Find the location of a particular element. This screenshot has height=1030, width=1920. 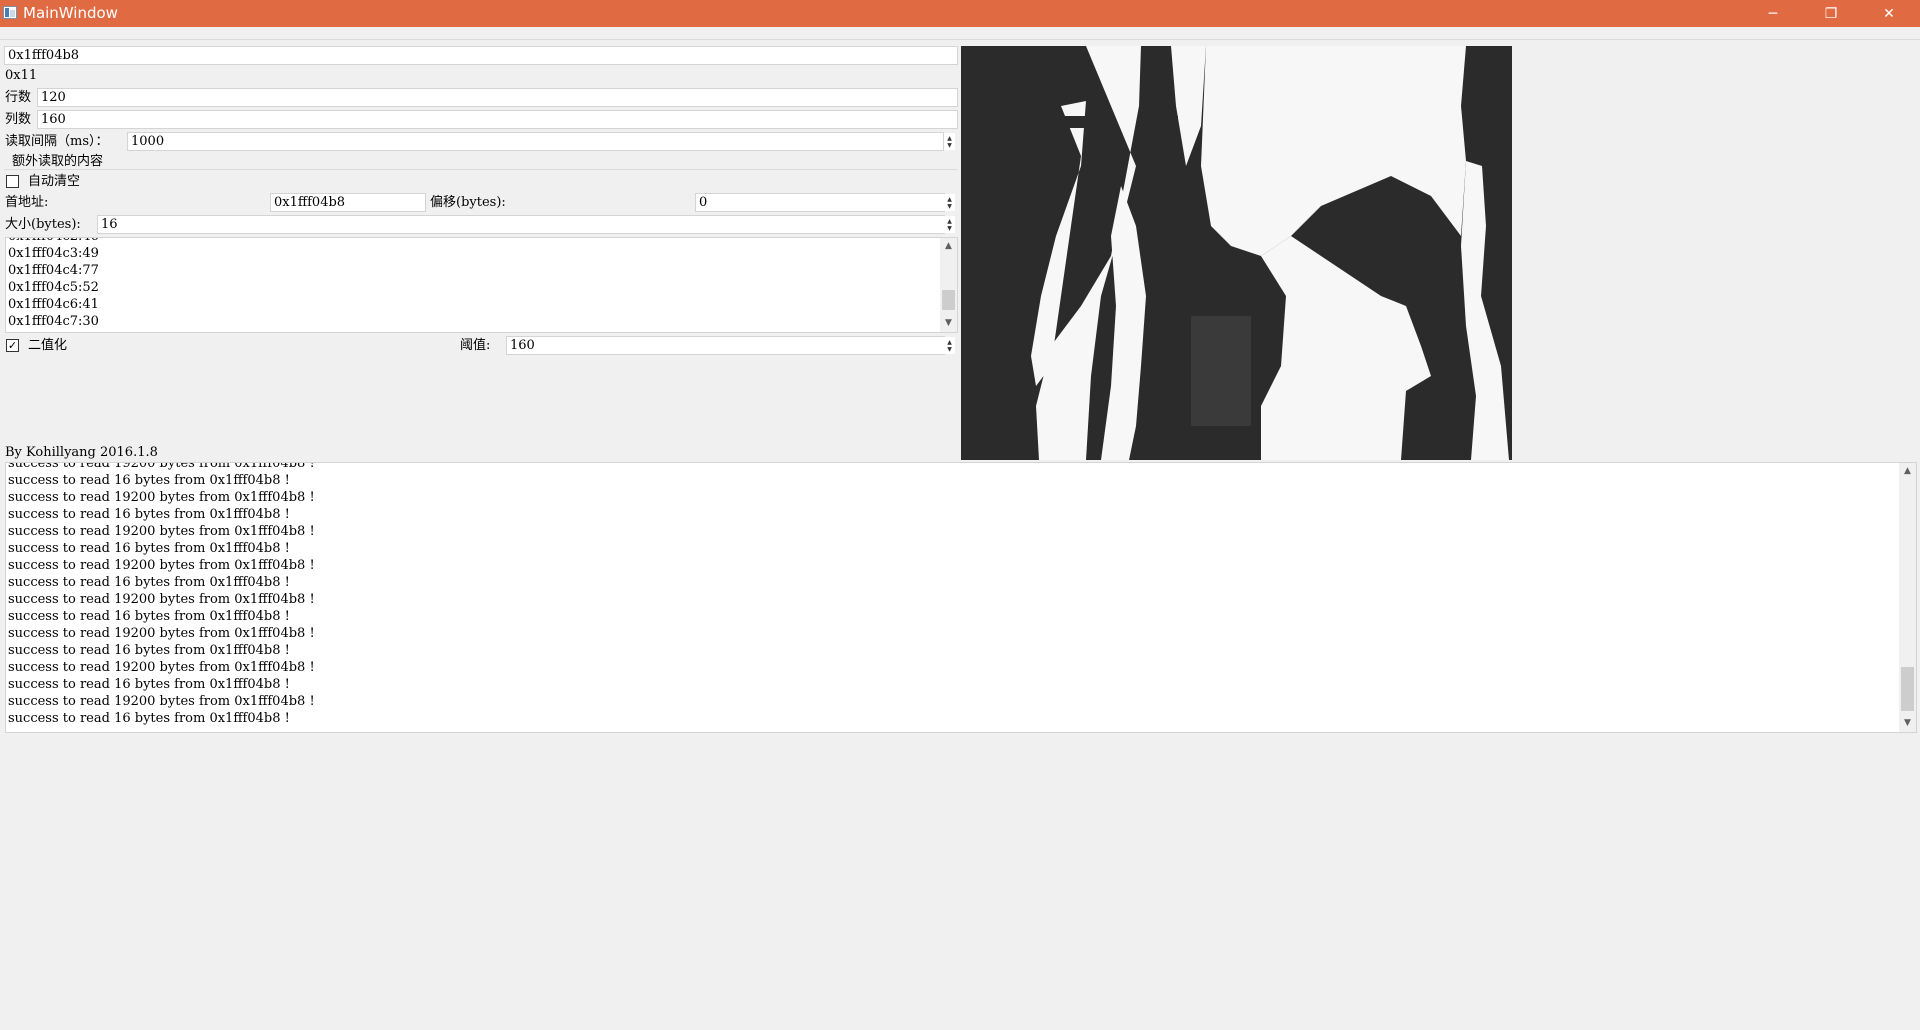

cols-label: 列数 is located at coordinates (18, 119).